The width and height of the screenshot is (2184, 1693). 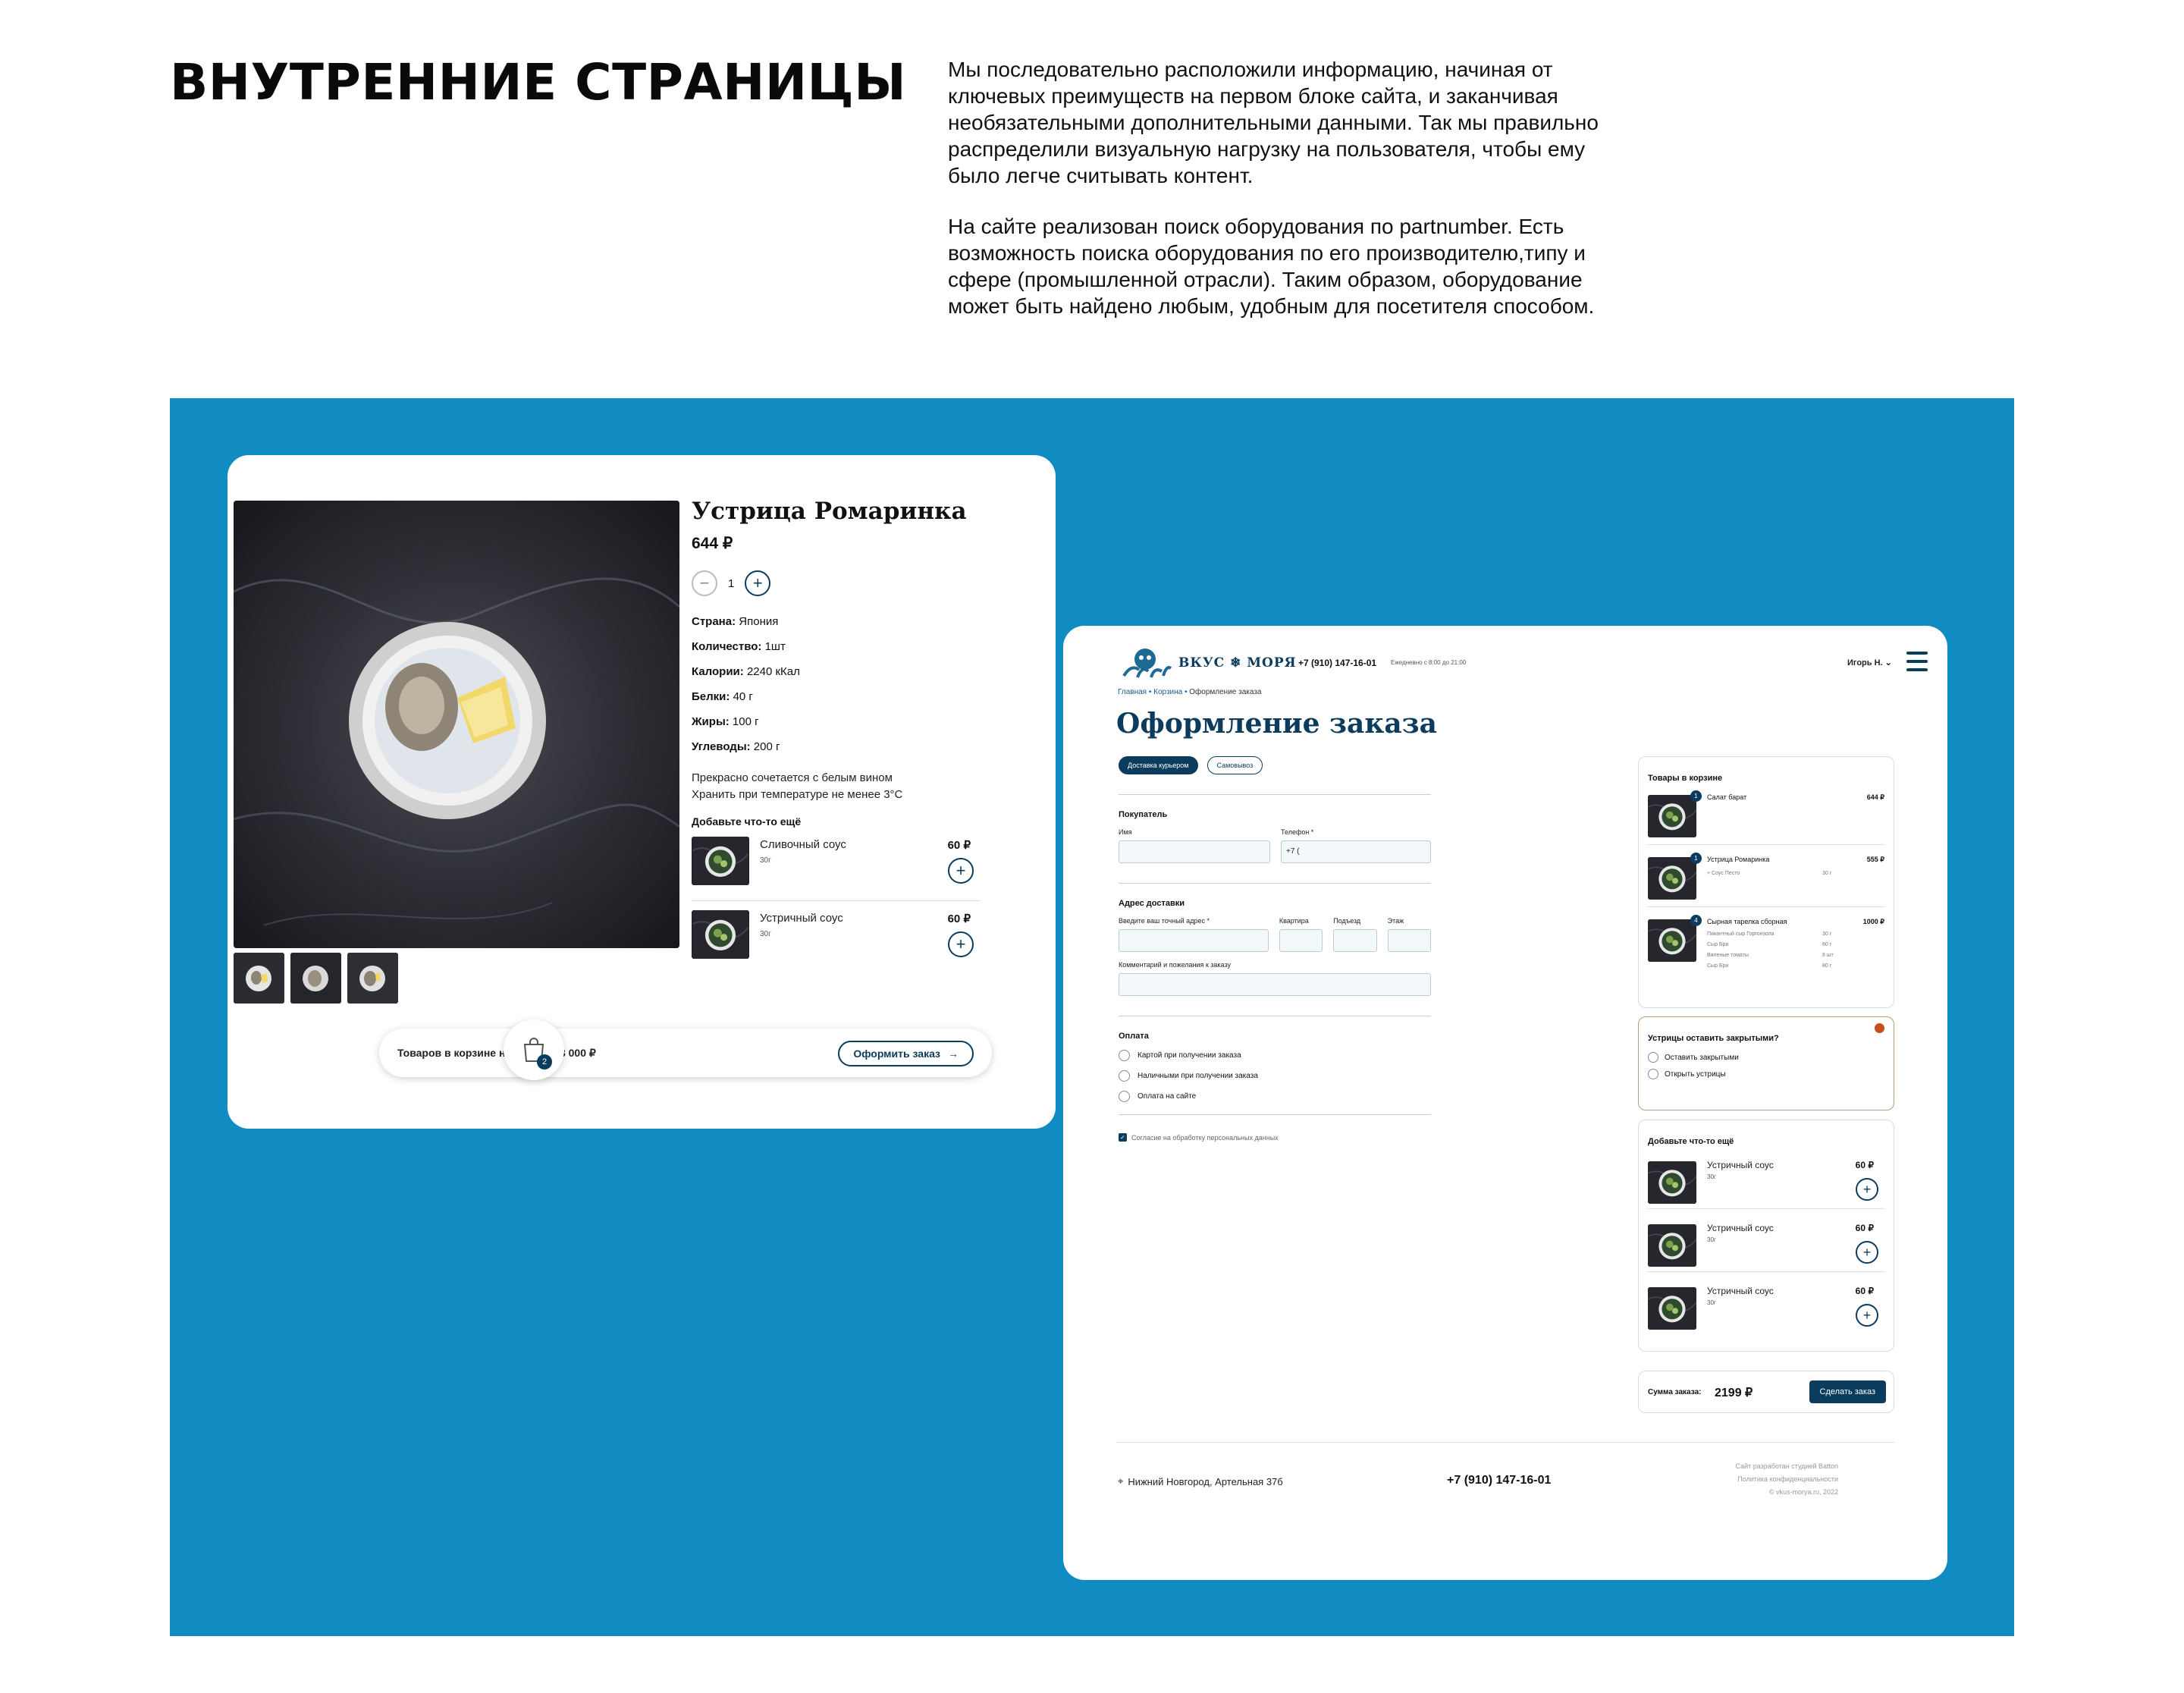 What do you see at coordinates (1771, 1074) in the screenshot?
I see `oyster-option-open: Открыть устрицы` at bounding box center [1771, 1074].